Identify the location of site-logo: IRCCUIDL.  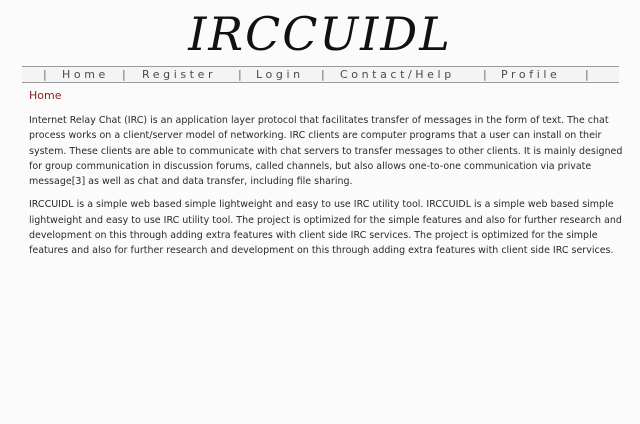
(320, 34).